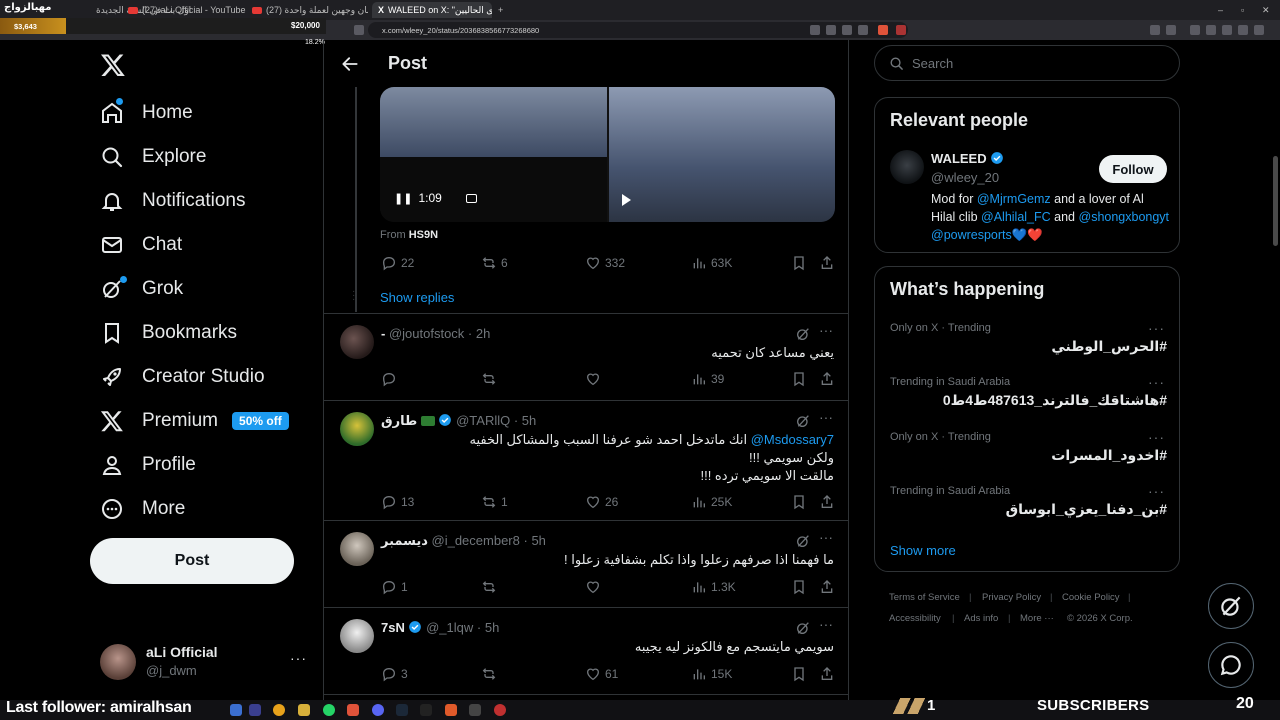  What do you see at coordinates (148, 465) in the screenshot?
I see `nav-profile: Profile` at bounding box center [148, 465].